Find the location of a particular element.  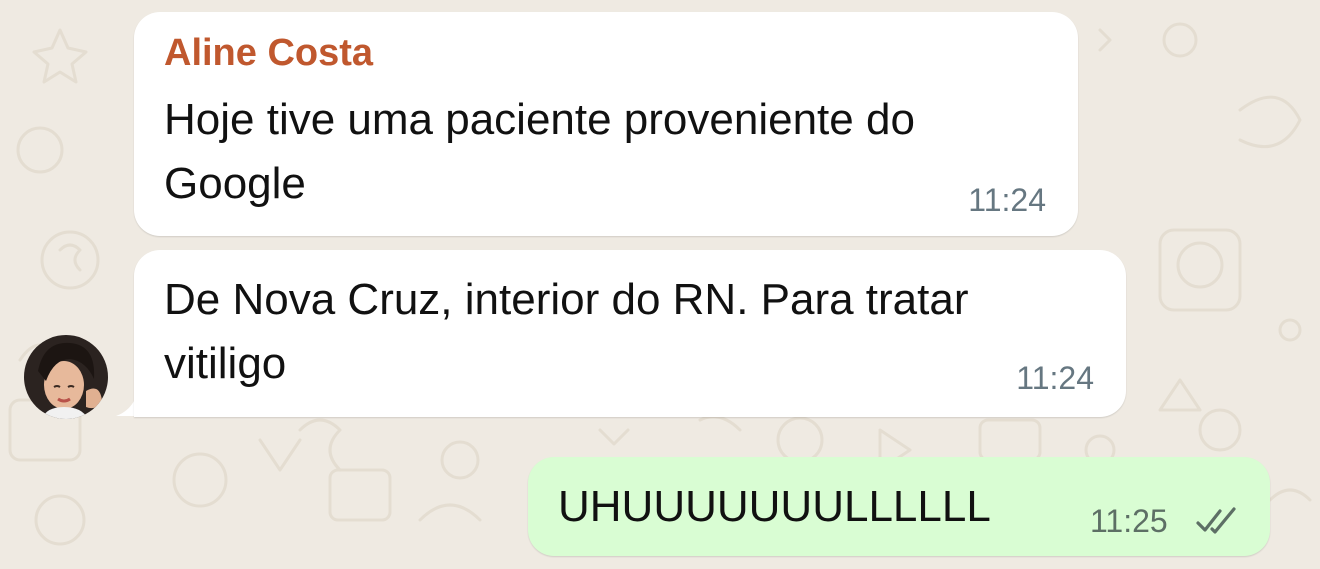

double-check-read-icon is located at coordinates (1216, 520).